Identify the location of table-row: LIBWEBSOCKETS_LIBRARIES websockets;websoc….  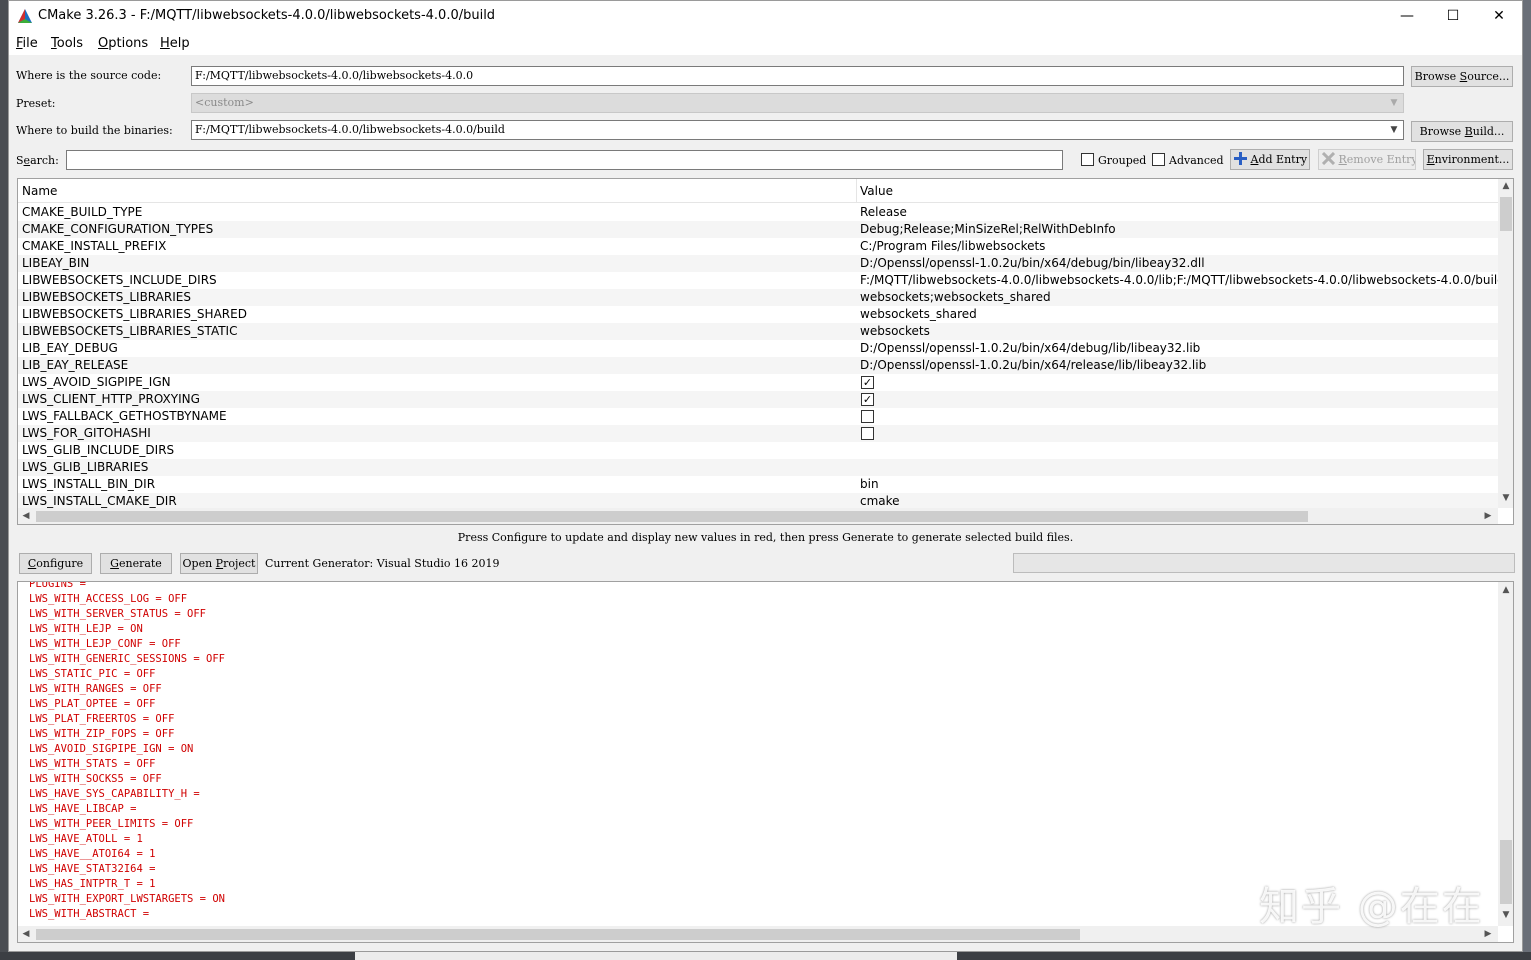
(758, 297).